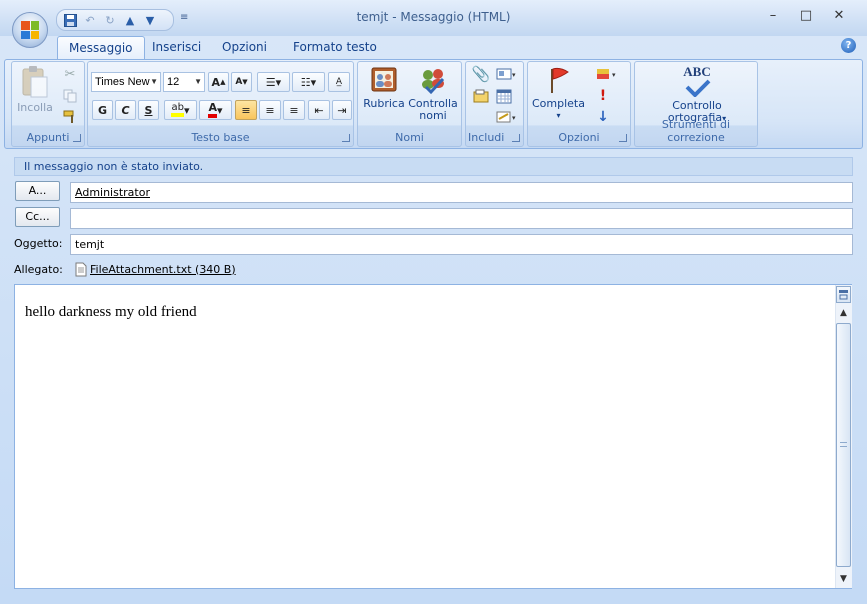 This screenshot has height=604, width=867. I want to click on format-painter-icon, so click(70, 117).